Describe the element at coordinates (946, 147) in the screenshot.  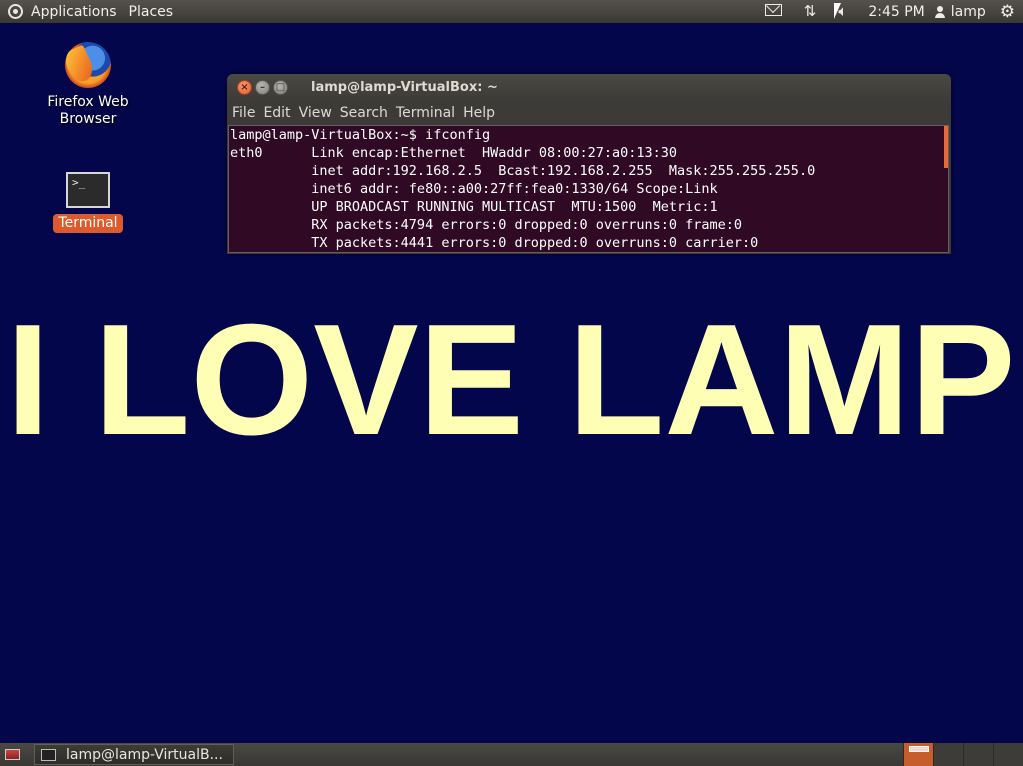
I see `terminal-scrollbar` at that location.